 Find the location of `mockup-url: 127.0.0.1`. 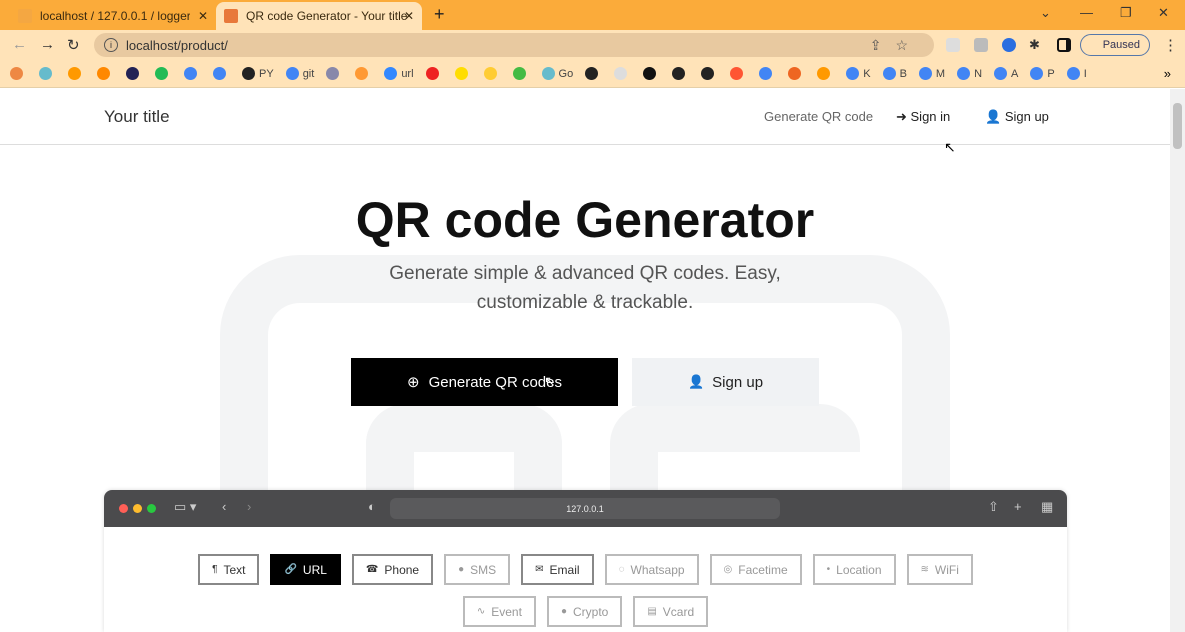

mockup-url: 127.0.0.1 is located at coordinates (585, 508).